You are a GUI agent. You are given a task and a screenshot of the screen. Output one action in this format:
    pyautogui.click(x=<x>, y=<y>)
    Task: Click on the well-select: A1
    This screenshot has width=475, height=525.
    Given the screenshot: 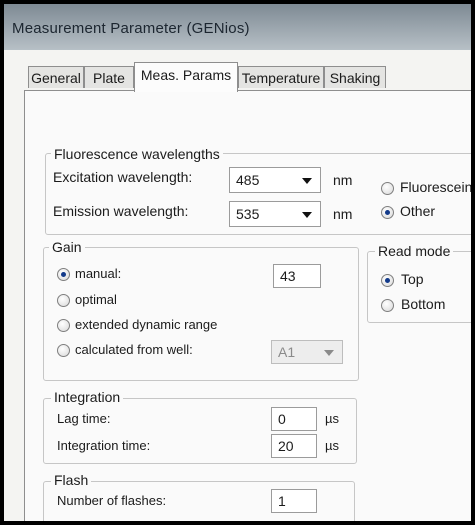 What is the action you would take?
    pyautogui.click(x=307, y=352)
    